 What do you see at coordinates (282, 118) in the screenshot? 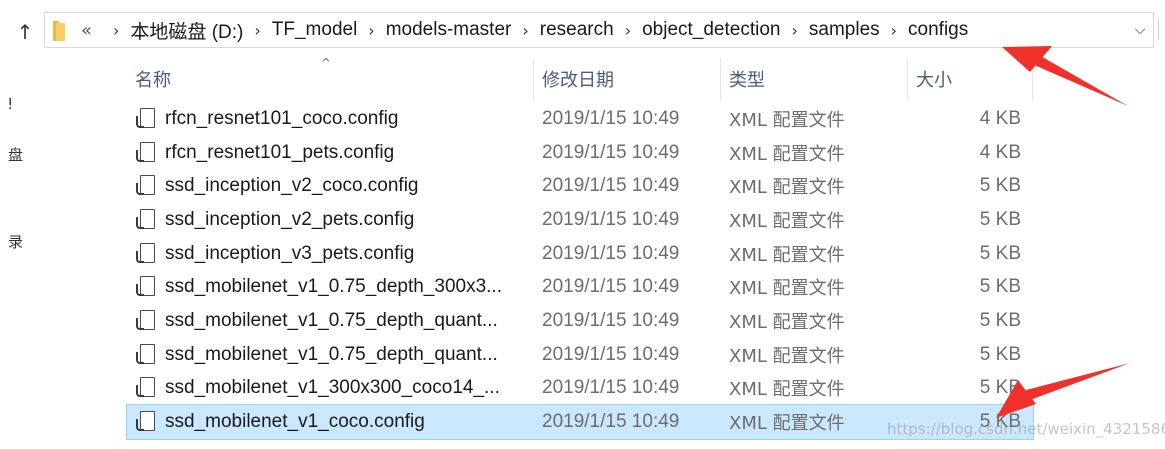
I see `file-name: rfcn_resnet101_coco.config` at bounding box center [282, 118].